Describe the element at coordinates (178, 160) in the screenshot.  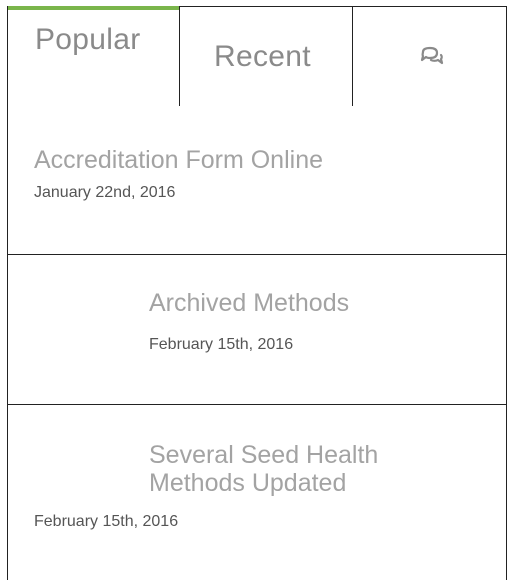
I see `post-title: Accreditation Form Online` at that location.